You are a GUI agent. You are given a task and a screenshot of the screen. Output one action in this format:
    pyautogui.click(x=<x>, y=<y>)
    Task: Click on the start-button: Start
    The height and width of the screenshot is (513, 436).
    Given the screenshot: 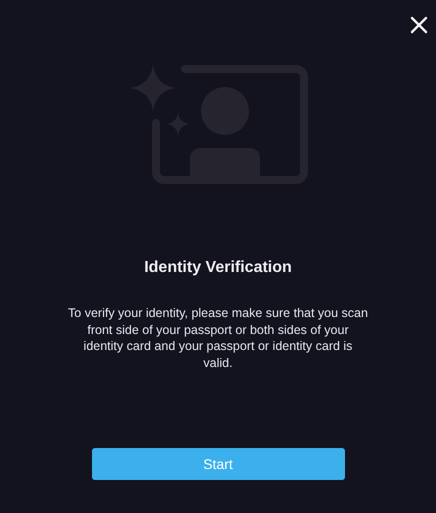 What is the action you would take?
    pyautogui.click(x=218, y=464)
    